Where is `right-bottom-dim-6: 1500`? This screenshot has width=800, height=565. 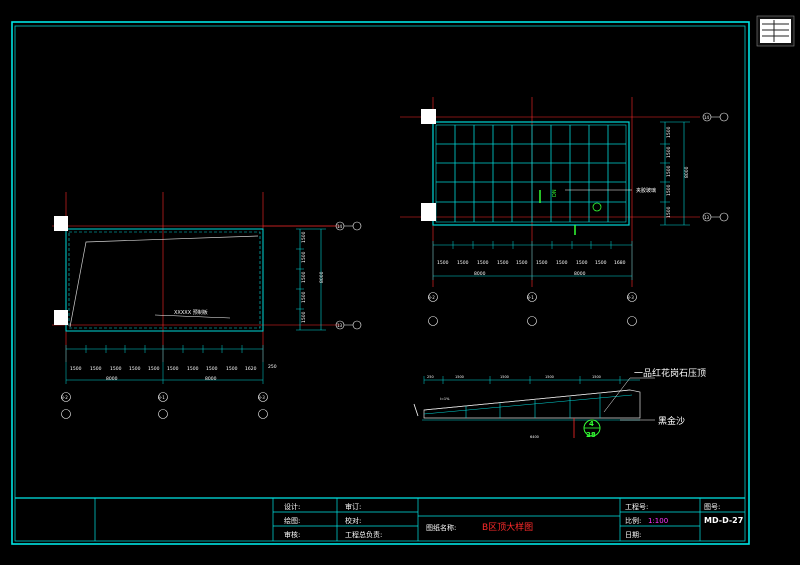
right-bottom-dim-6: 1500 is located at coordinates (542, 263).